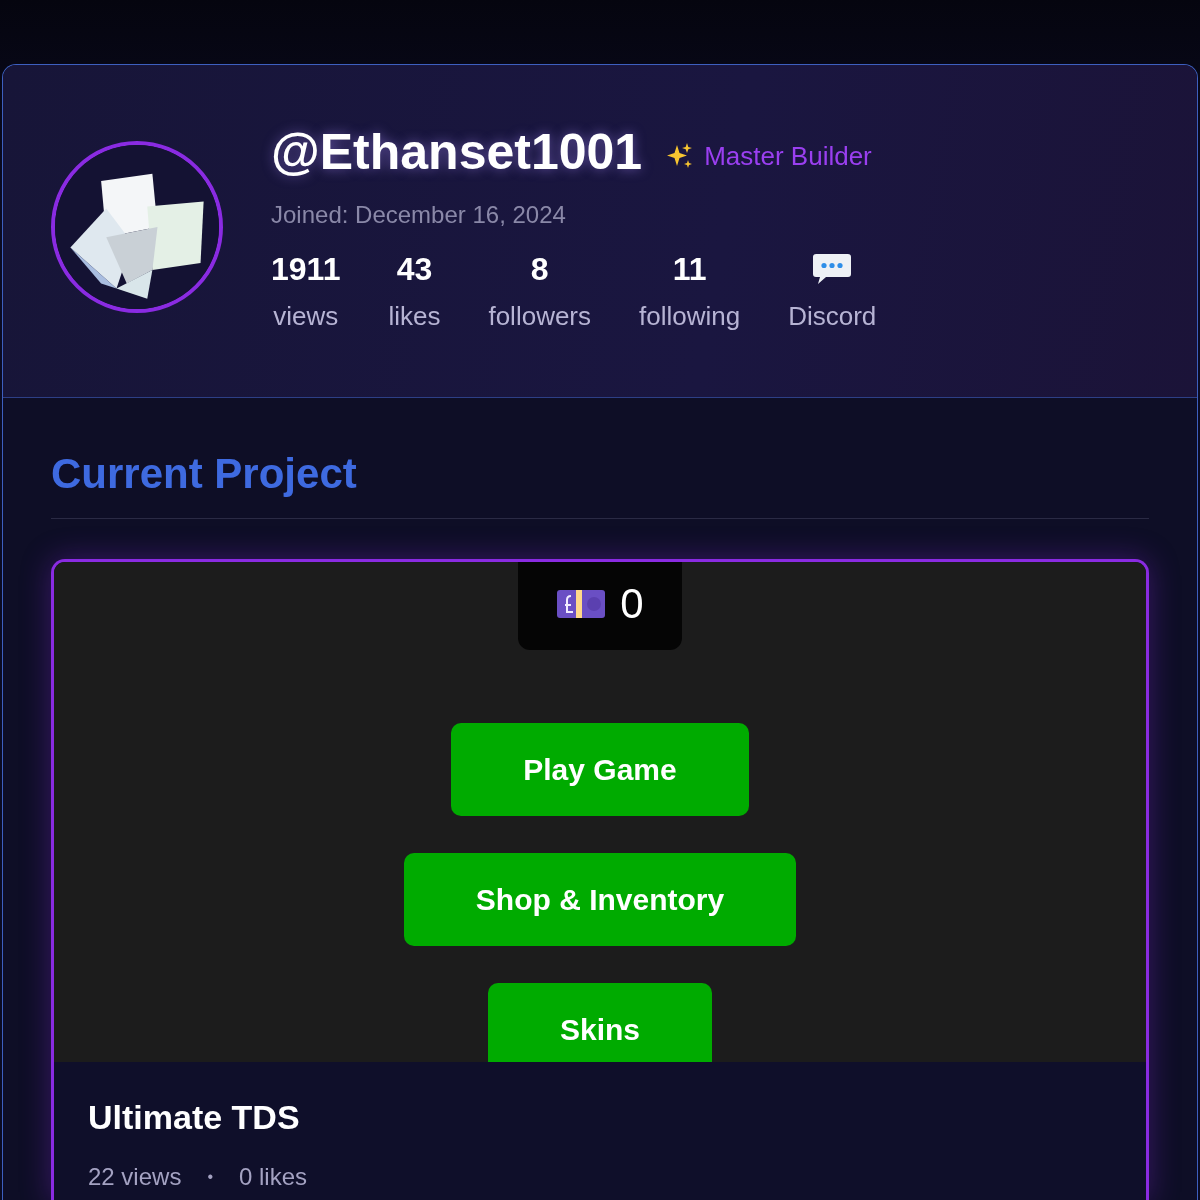  What do you see at coordinates (273, 1177) in the screenshot?
I see `like-count: 0 likes` at bounding box center [273, 1177].